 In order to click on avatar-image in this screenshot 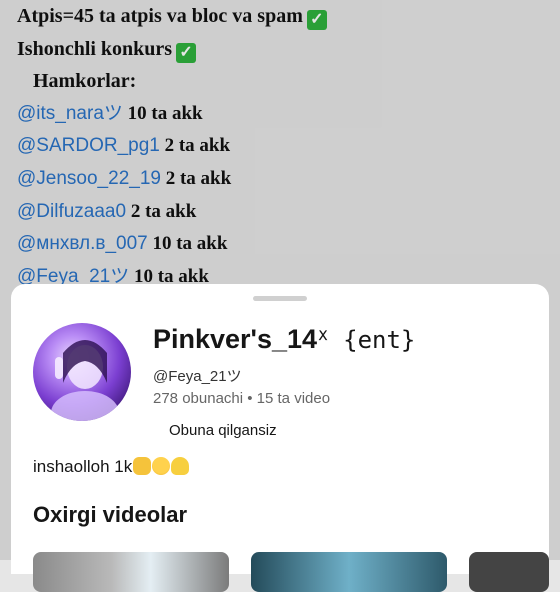, I will do `click(85, 380)`.